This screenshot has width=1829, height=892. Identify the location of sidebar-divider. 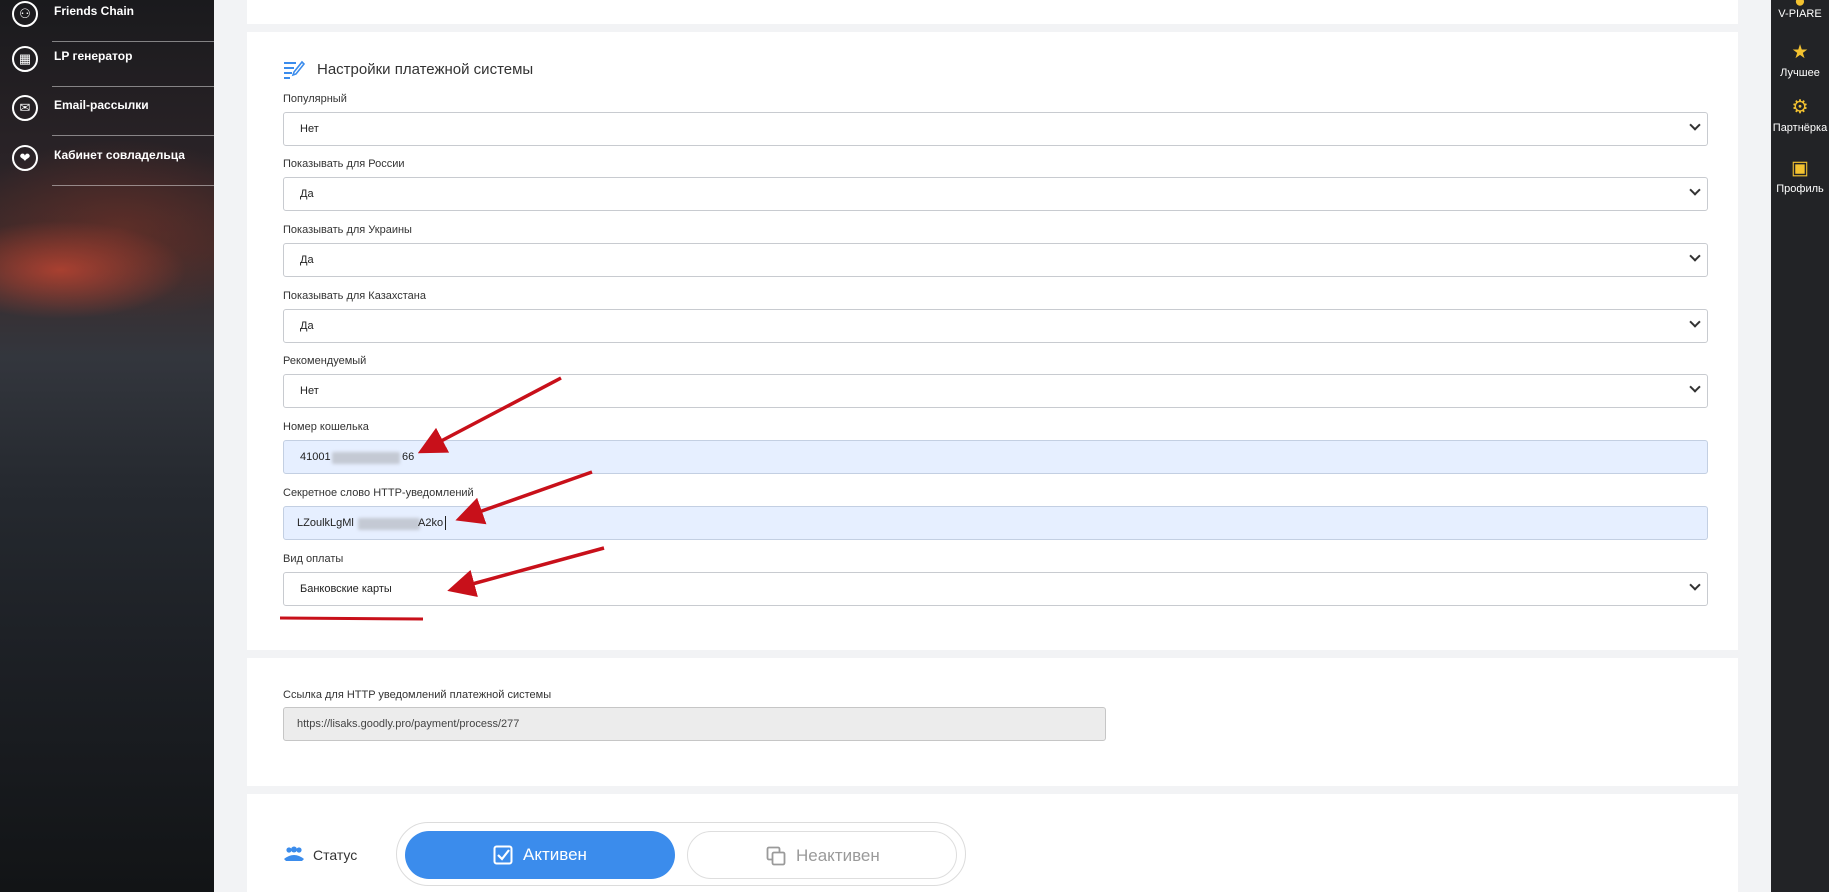
(133, 185).